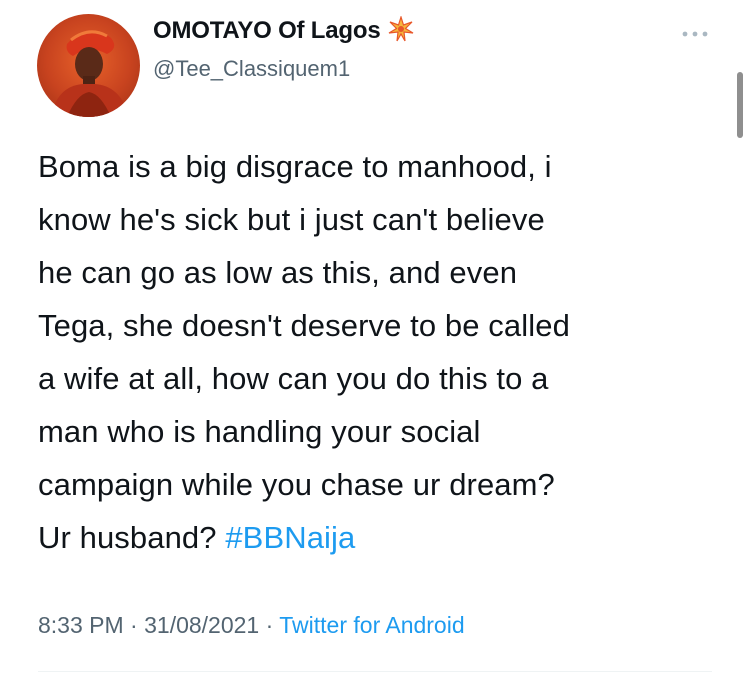 The image size is (750, 674). I want to click on avatar, so click(88, 65).